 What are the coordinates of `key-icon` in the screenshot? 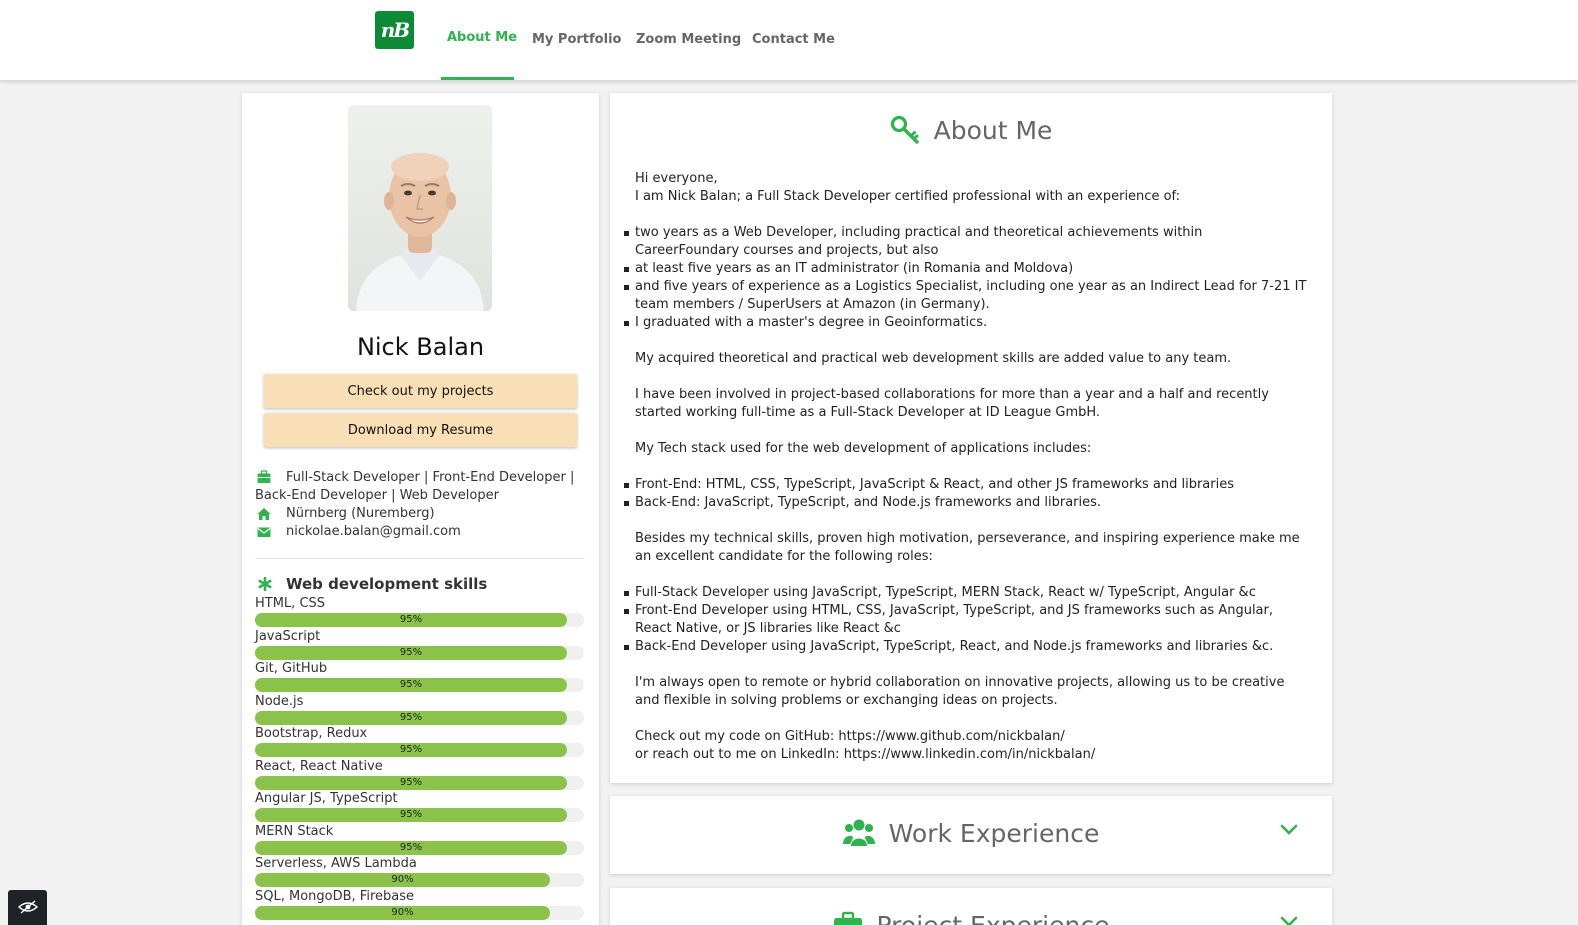 It's located at (904, 129).